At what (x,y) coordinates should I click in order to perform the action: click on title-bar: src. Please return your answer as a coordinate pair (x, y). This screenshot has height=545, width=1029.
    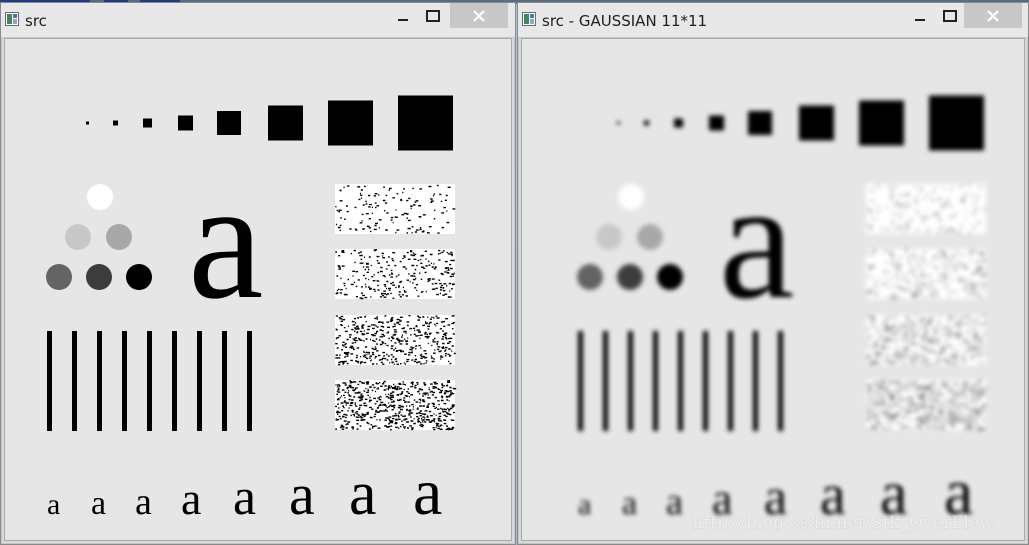
    Looking at the image, I should click on (258, 20).